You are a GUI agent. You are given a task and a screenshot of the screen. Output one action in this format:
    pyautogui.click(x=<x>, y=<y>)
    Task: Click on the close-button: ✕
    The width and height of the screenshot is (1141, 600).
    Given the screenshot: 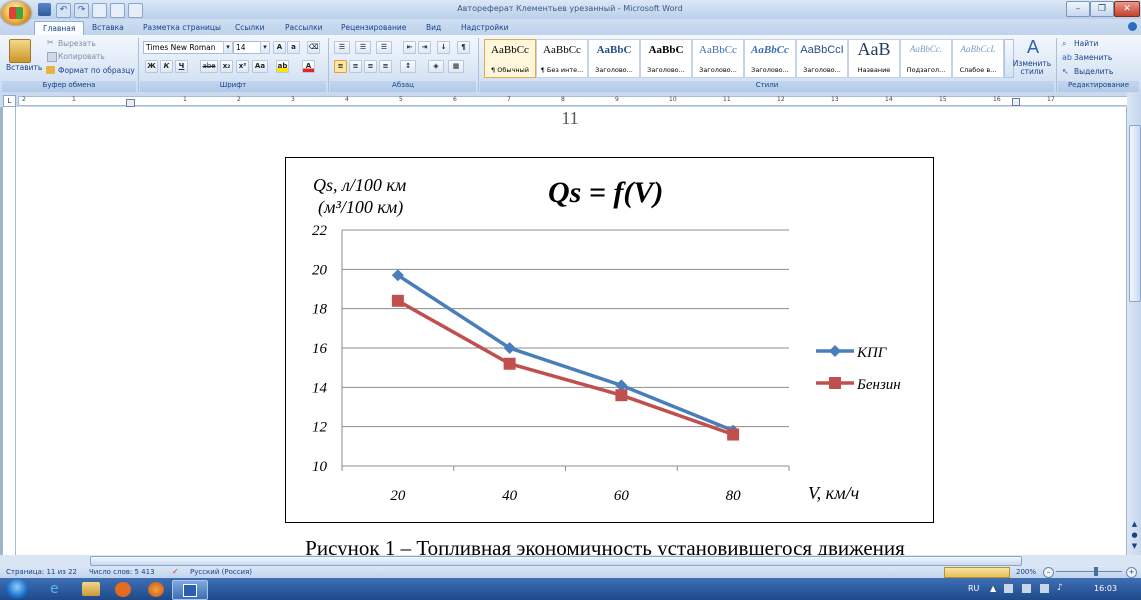 What is the action you would take?
    pyautogui.click(x=1127, y=9)
    